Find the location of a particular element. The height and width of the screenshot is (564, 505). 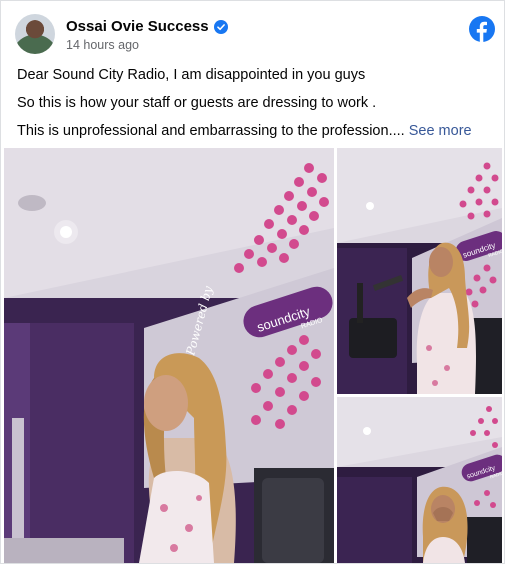

photo-top-right: soundcity RADIO is located at coordinates (419, 271).